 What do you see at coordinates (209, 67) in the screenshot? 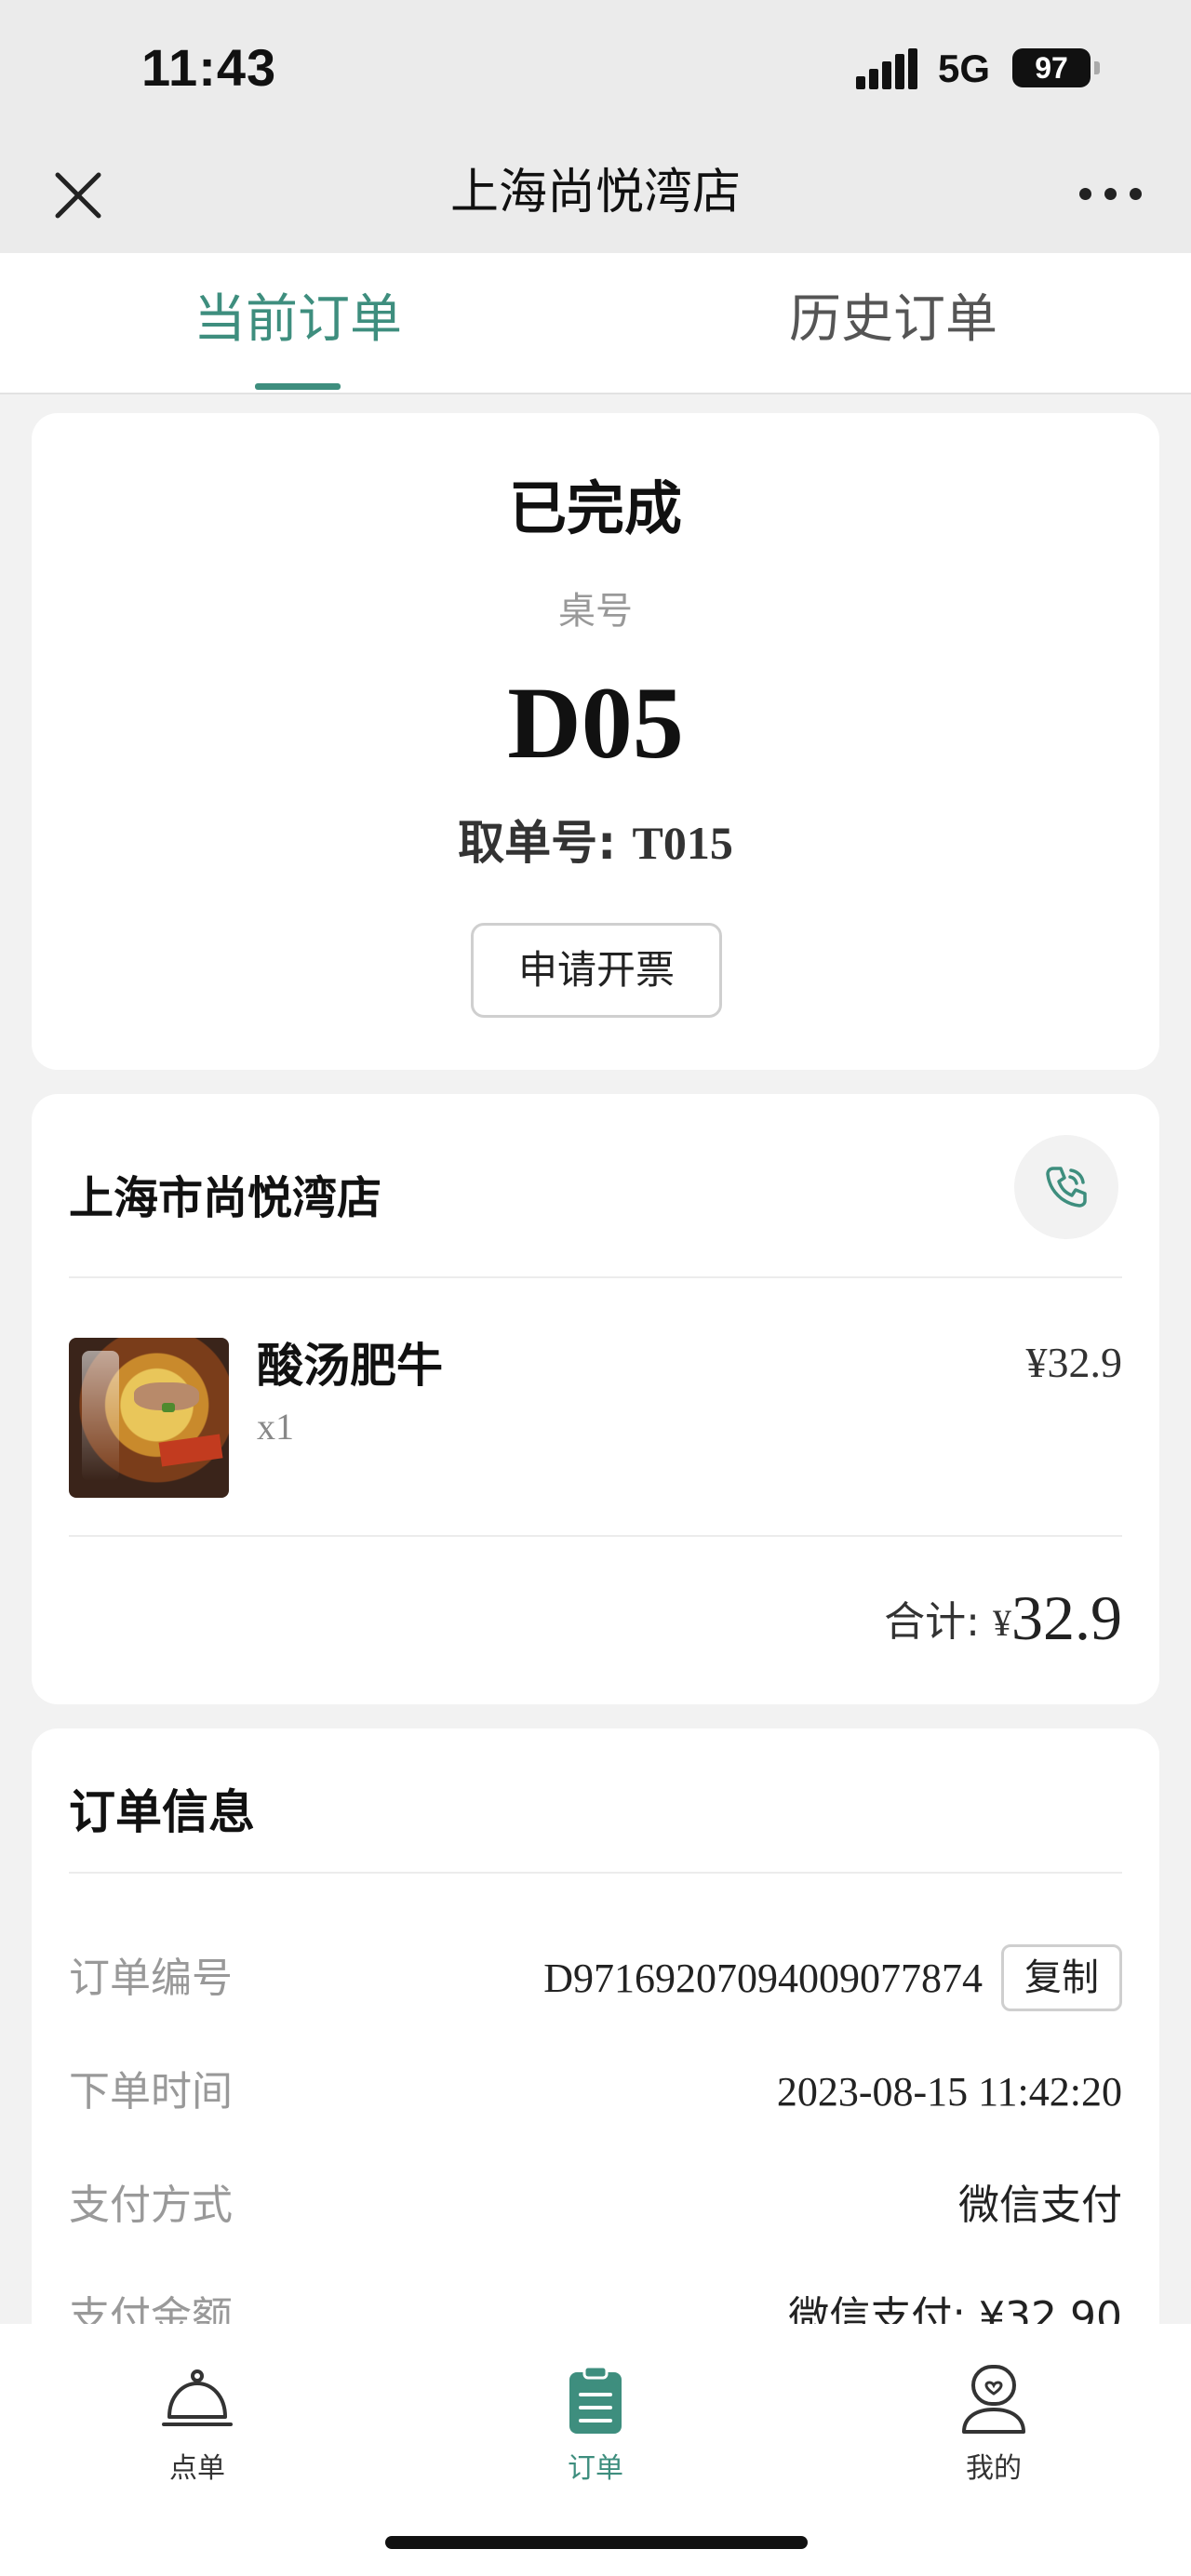
I see `status-time: 11:43` at bounding box center [209, 67].